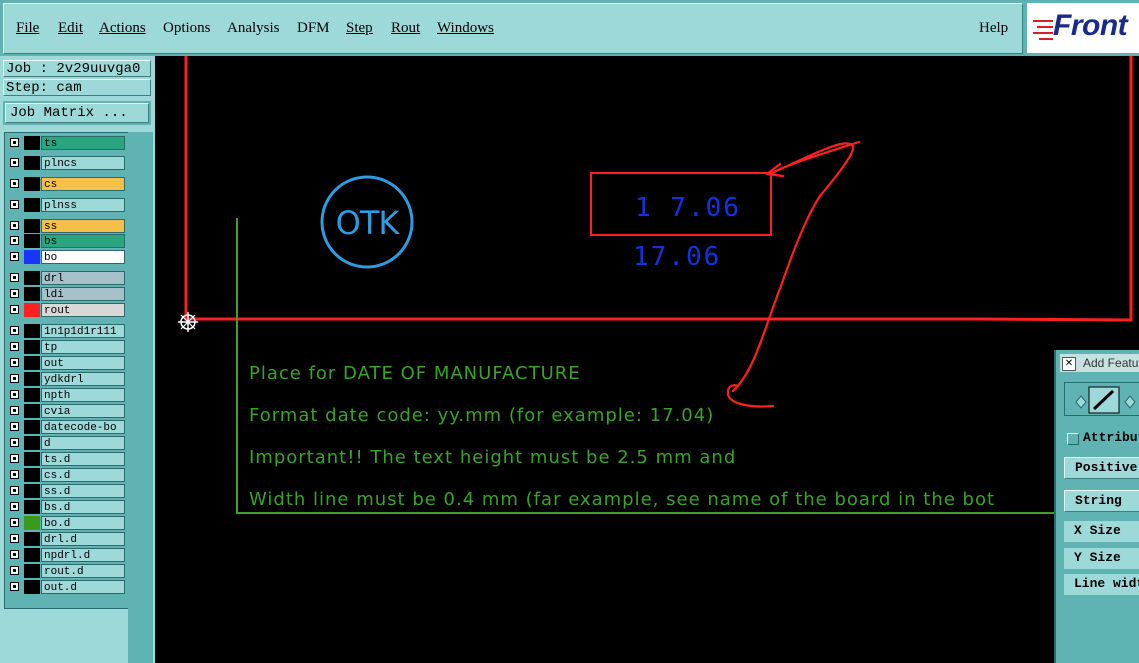 The height and width of the screenshot is (663, 1139). I want to click on layer-row-out: out, so click(66, 363).